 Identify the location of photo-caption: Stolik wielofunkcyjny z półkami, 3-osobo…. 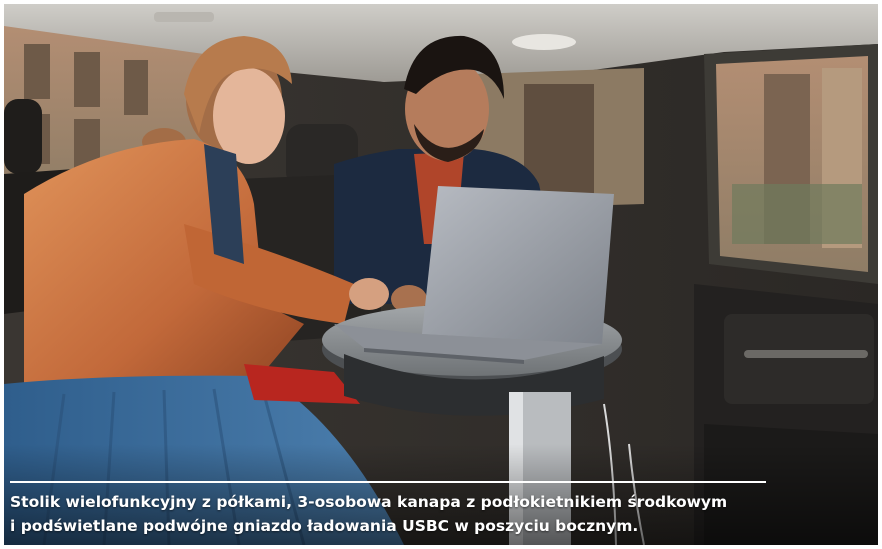
(410, 514).